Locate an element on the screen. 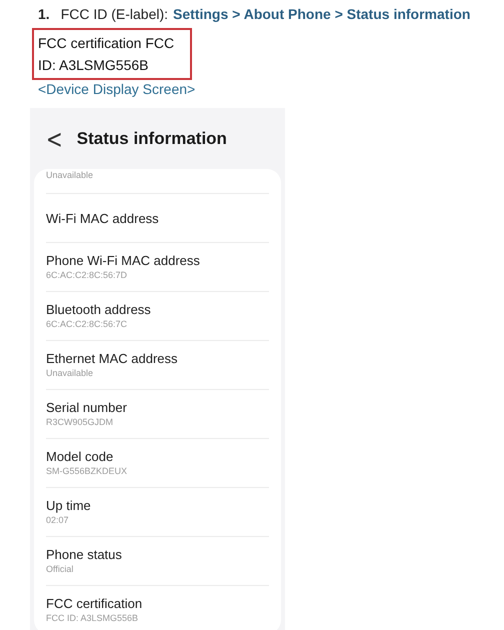  item-title: FCC certification is located at coordinates (157, 603).